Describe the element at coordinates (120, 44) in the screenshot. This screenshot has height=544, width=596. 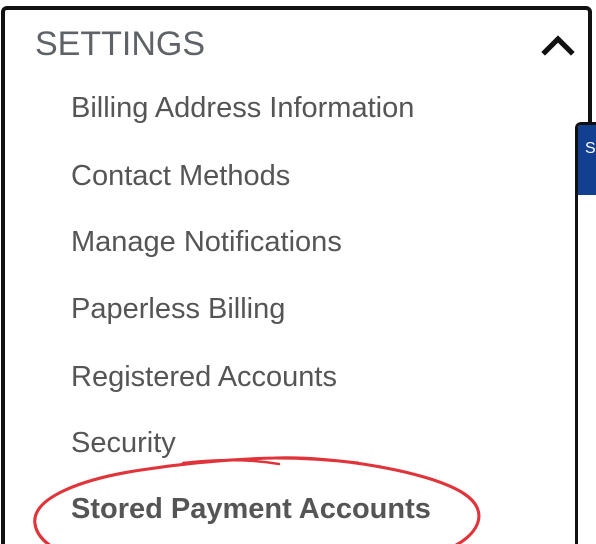
I see `settings-title: SETTINGS` at that location.